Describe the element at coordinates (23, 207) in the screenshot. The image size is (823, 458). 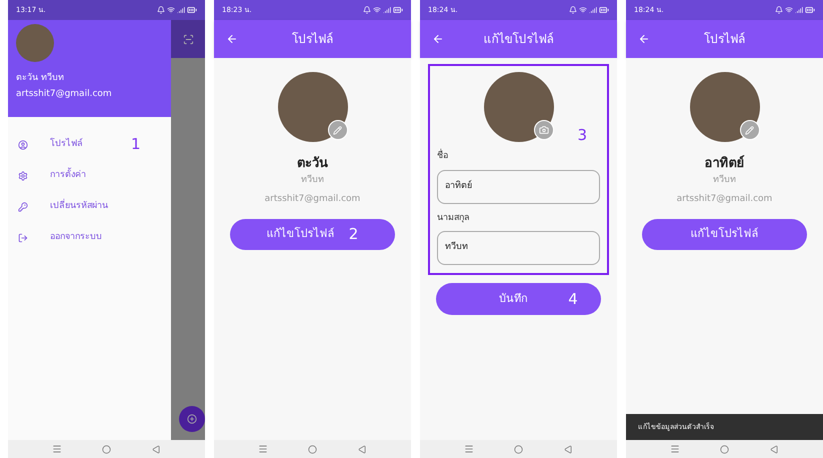
I see `key-icon` at that location.